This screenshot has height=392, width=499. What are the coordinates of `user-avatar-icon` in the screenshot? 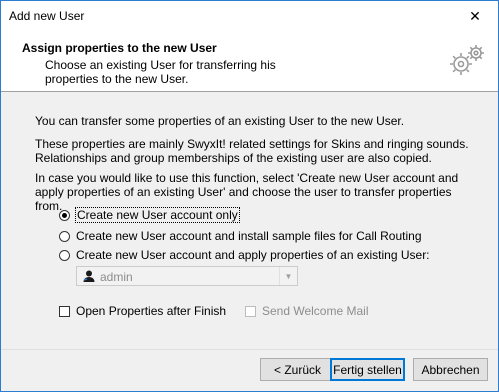 It's located at (89, 276).